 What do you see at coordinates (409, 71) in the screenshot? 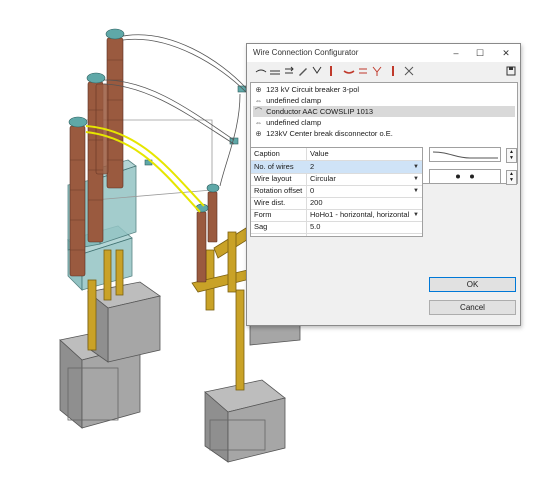
I see `delete-icon` at bounding box center [409, 71].